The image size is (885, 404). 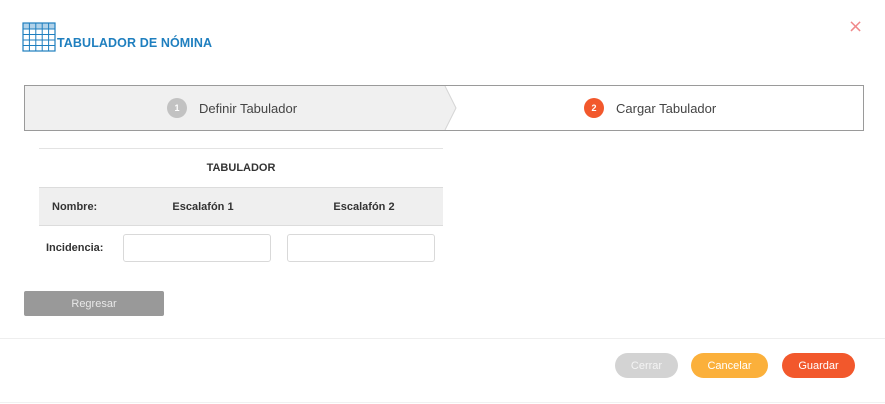 I want to click on dialog-header: TABULADOR DE NÓMINA, so click(x=117, y=37).